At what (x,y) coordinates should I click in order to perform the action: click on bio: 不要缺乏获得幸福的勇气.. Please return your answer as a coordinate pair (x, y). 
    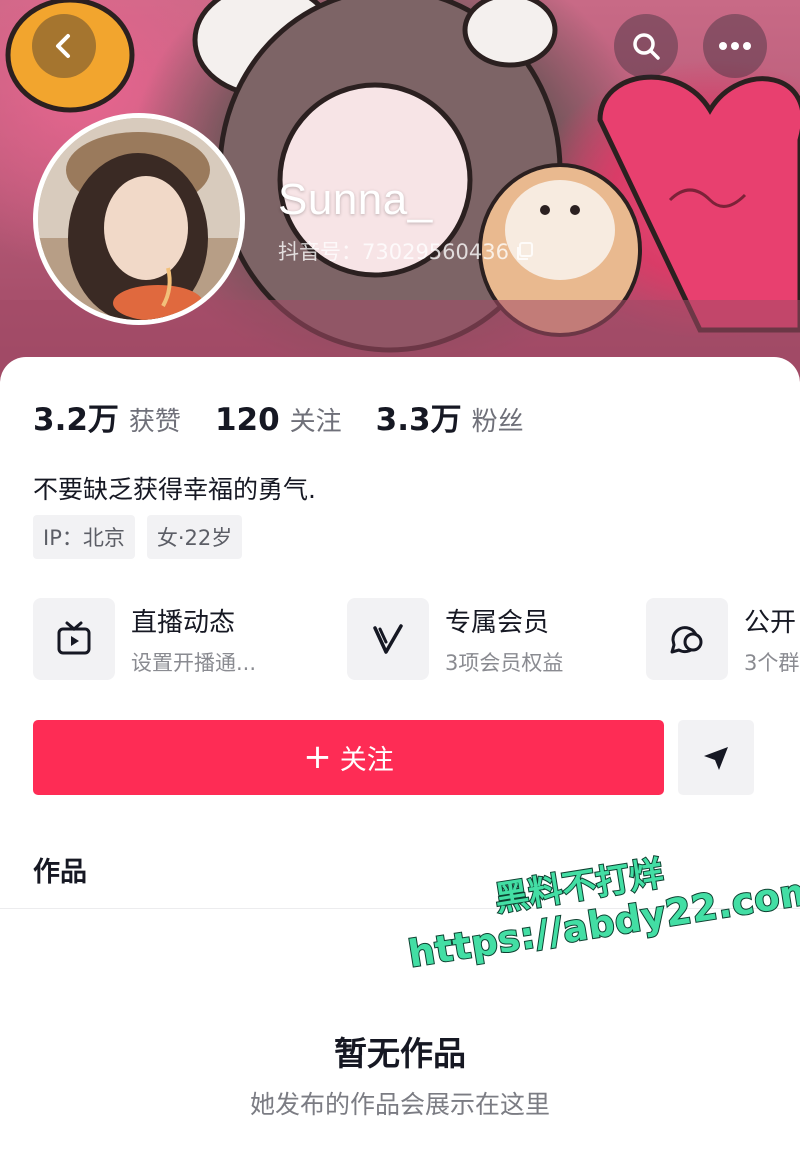
    Looking at the image, I should click on (174, 489).